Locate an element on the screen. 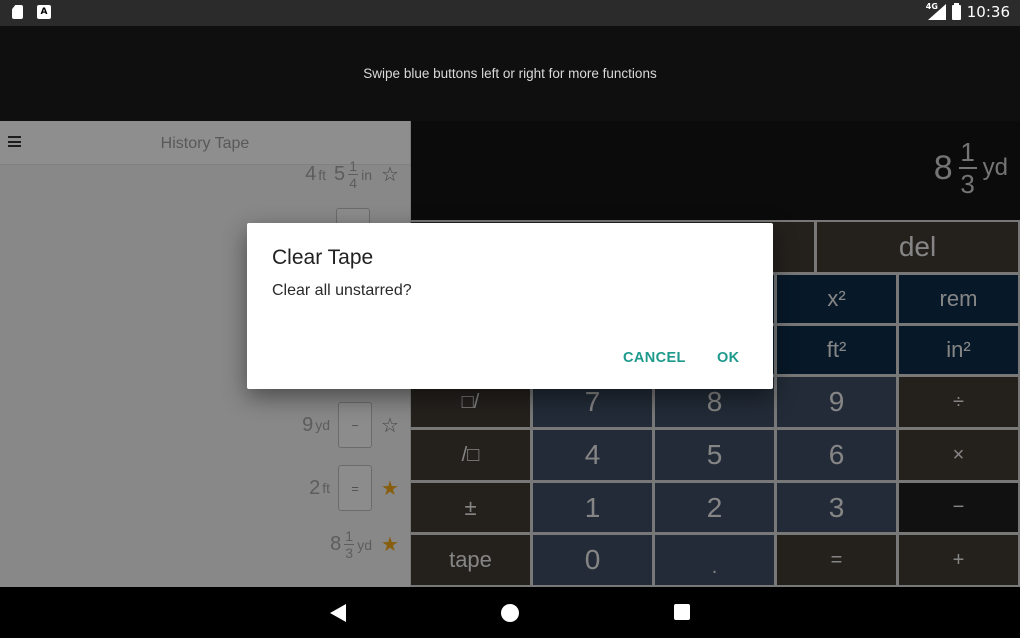 The width and height of the screenshot is (1020, 638). dialog-title: Clear Tape is located at coordinates (323, 257).